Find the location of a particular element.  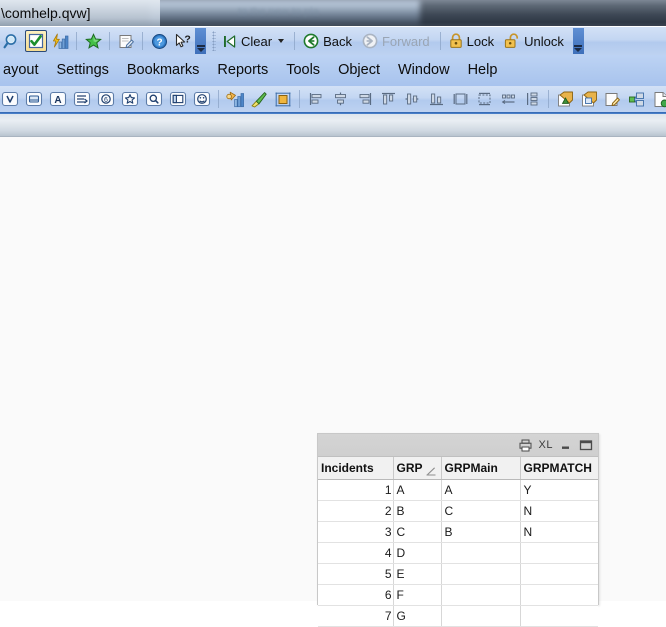

menu-tools: Tools is located at coordinates (303, 70).